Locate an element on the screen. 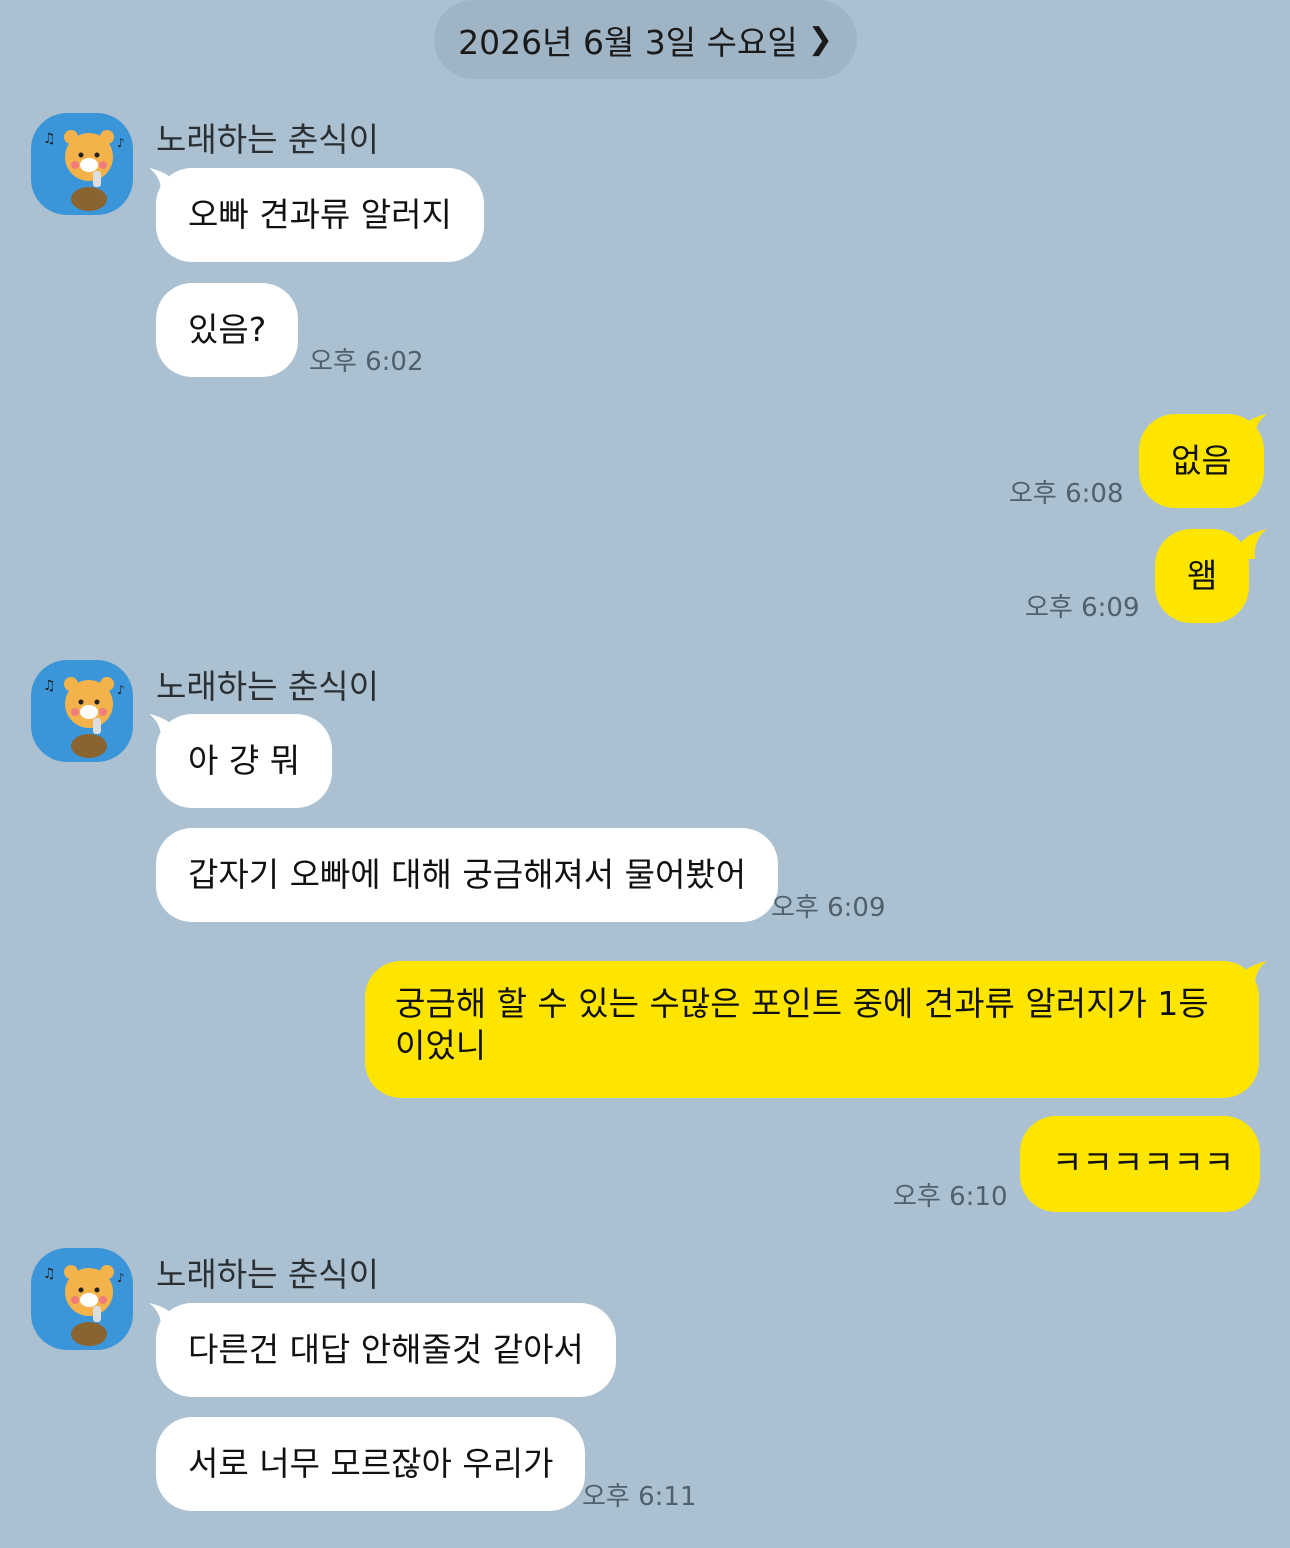  date-label: 2026년 6월 3일 수요일 is located at coordinates (628, 42).